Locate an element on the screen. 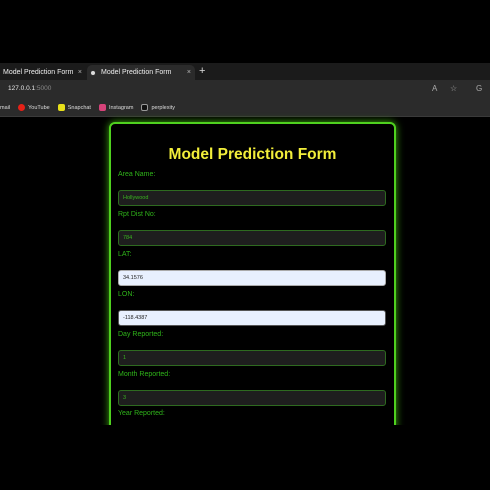 This screenshot has width=490, height=490. lat-label: LAT: is located at coordinates (125, 254).